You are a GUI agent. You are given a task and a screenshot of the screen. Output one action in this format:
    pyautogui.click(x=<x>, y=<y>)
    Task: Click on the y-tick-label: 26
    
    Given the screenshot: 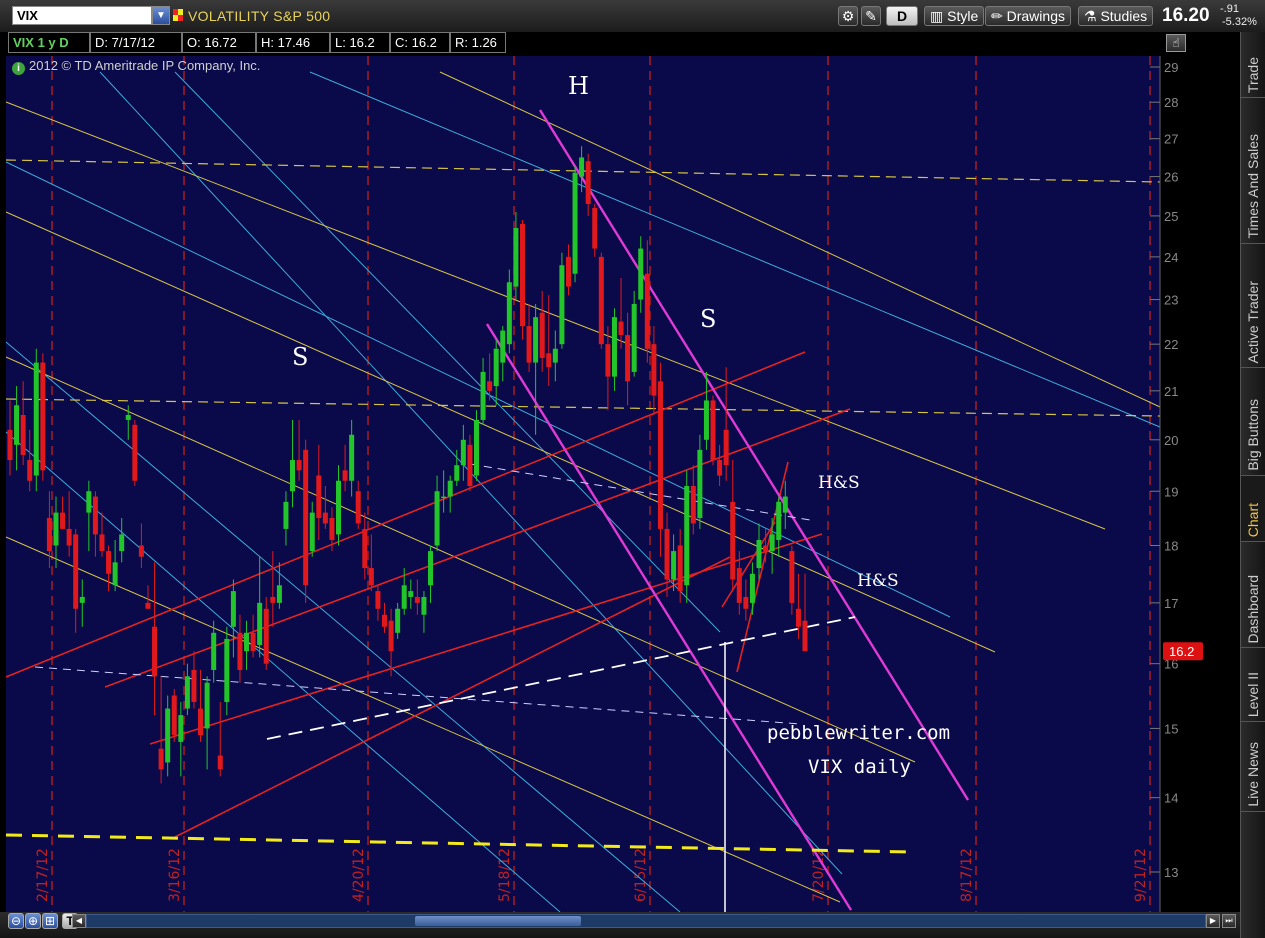 What is the action you would take?
    pyautogui.click(x=1171, y=177)
    